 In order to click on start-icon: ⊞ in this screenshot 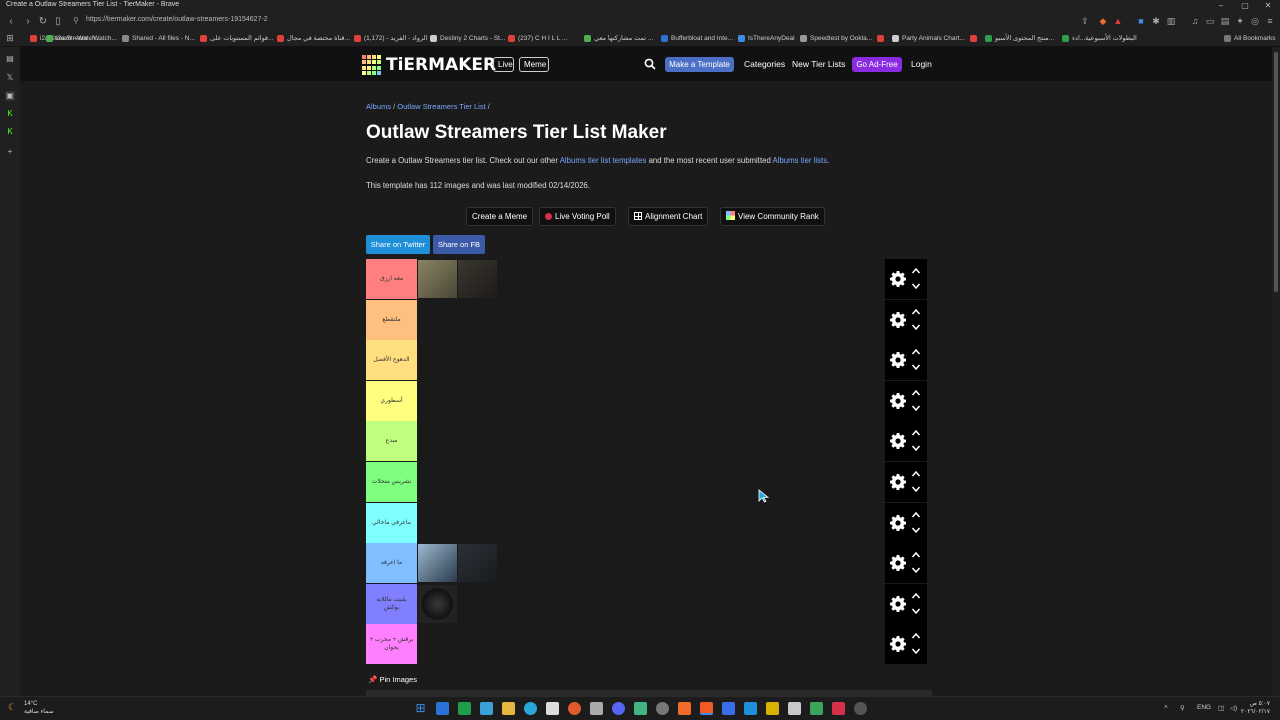, I will do `click(420, 708)`.